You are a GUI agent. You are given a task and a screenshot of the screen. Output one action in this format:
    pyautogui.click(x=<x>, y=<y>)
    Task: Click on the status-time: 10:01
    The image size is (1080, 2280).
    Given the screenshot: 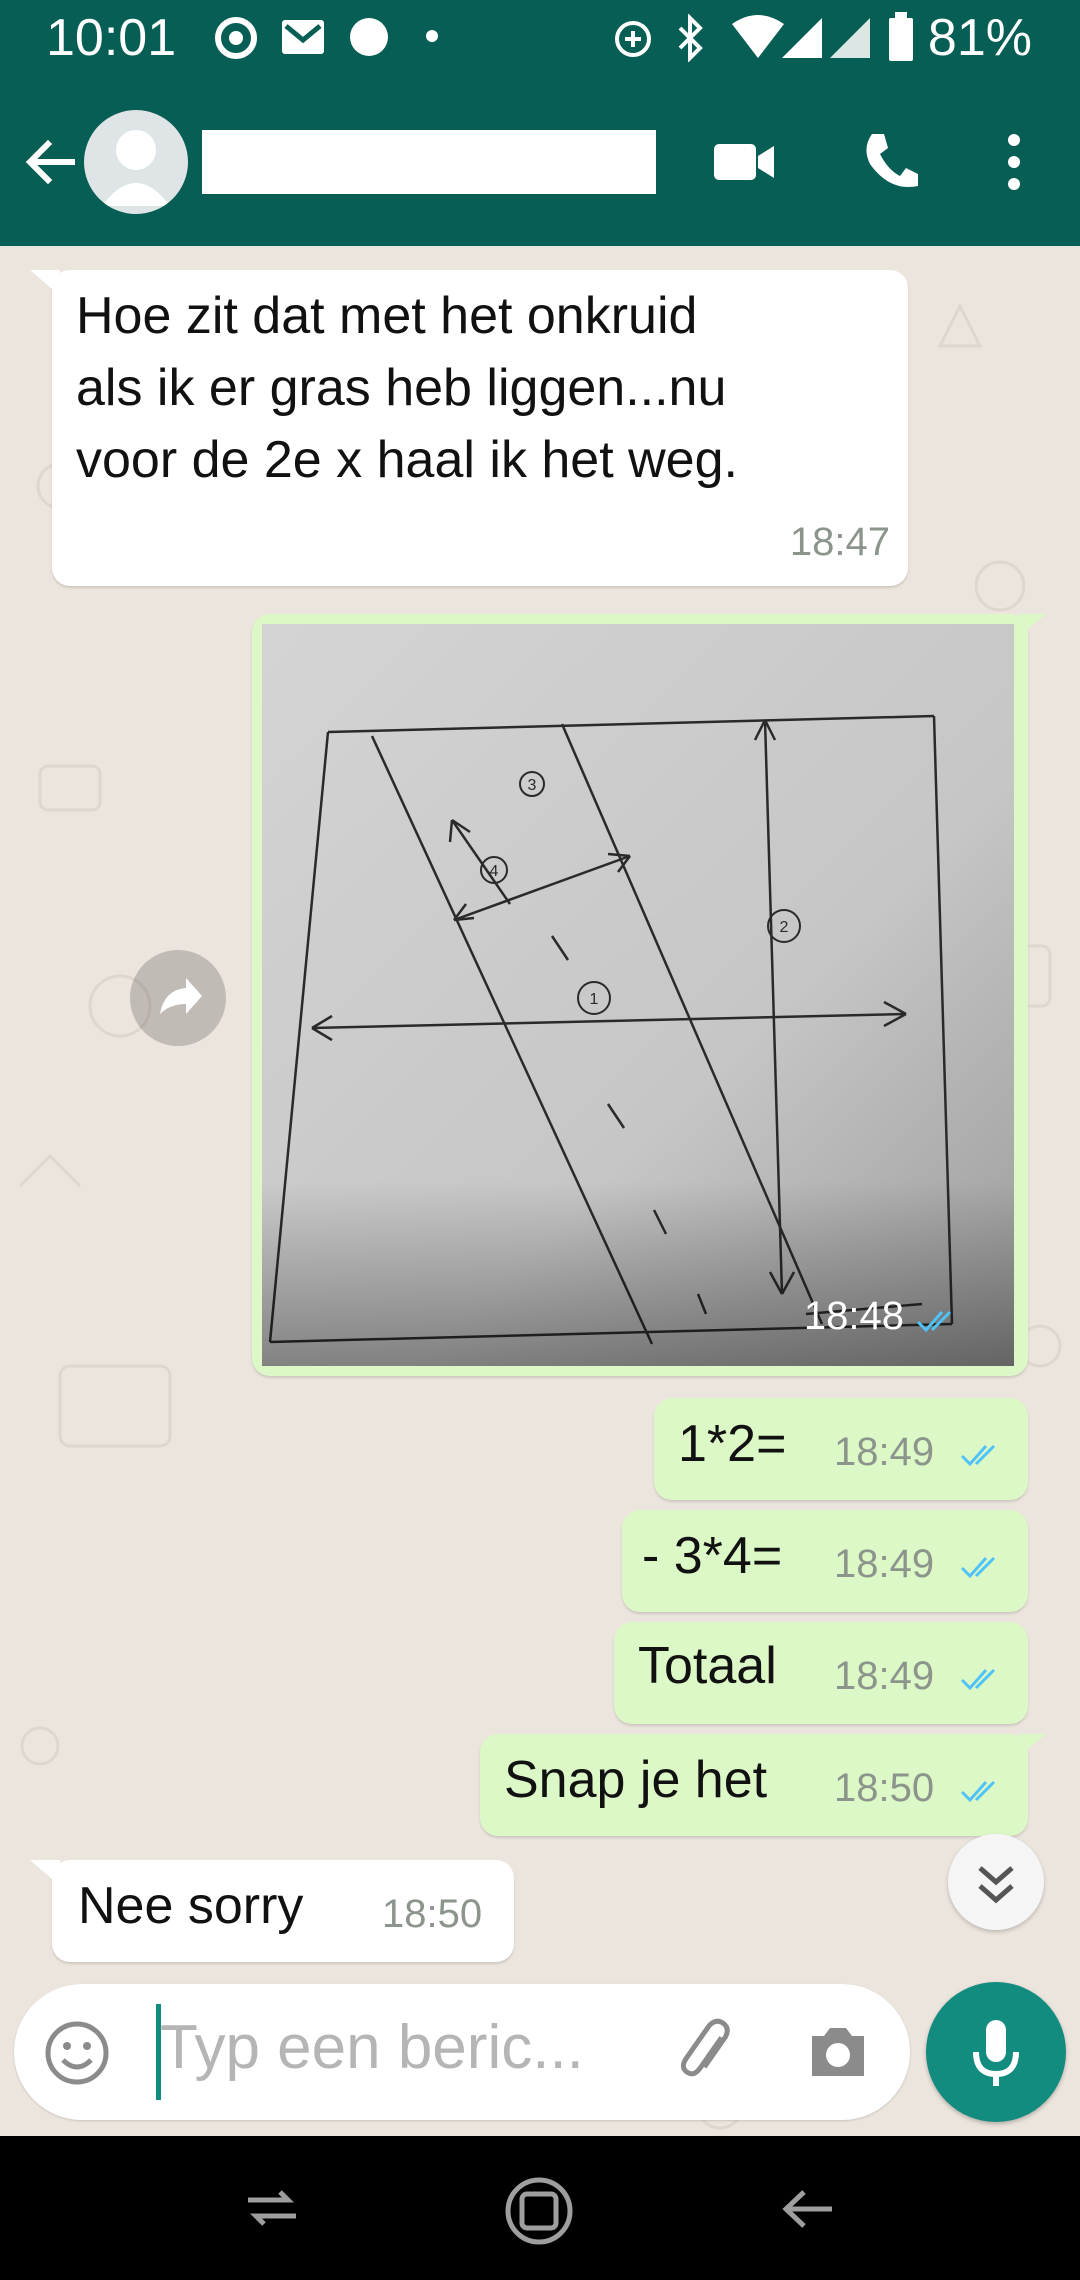 What is the action you would take?
    pyautogui.click(x=111, y=38)
    